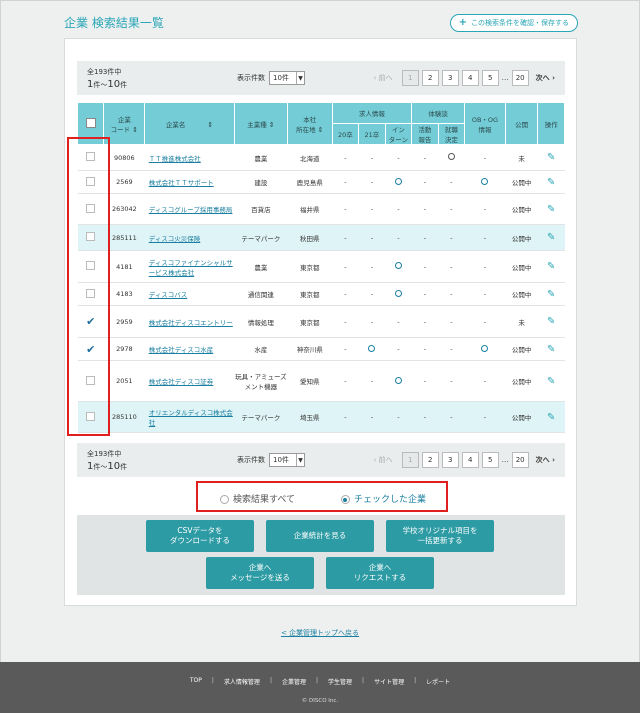  I want to click on company-name-link: 株式会社ディスコ水産, so click(181, 350).